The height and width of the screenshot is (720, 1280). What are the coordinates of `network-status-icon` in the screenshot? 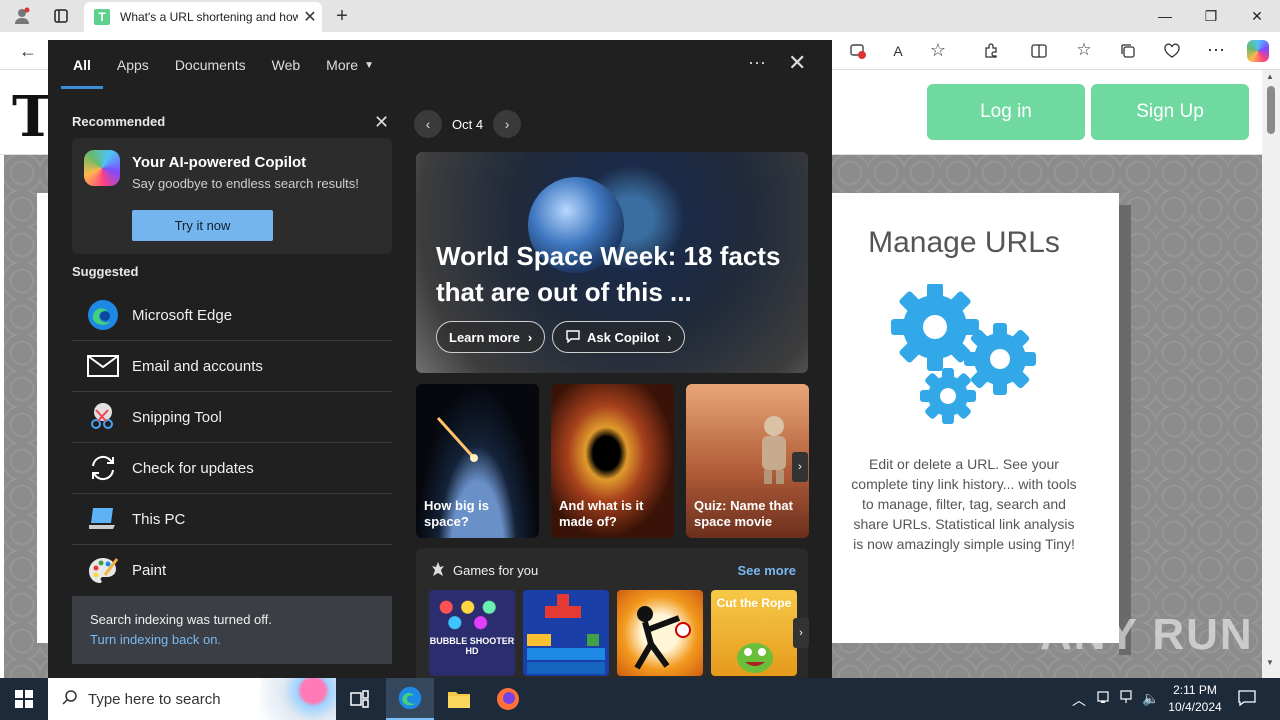 It's located at (1103, 698).